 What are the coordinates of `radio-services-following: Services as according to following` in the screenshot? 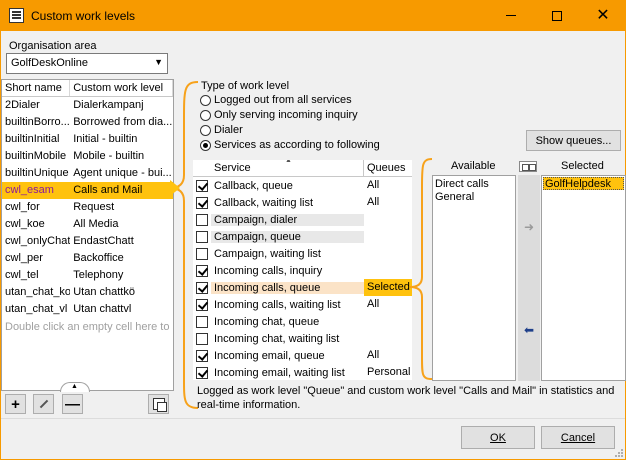 It's located at (290, 145).